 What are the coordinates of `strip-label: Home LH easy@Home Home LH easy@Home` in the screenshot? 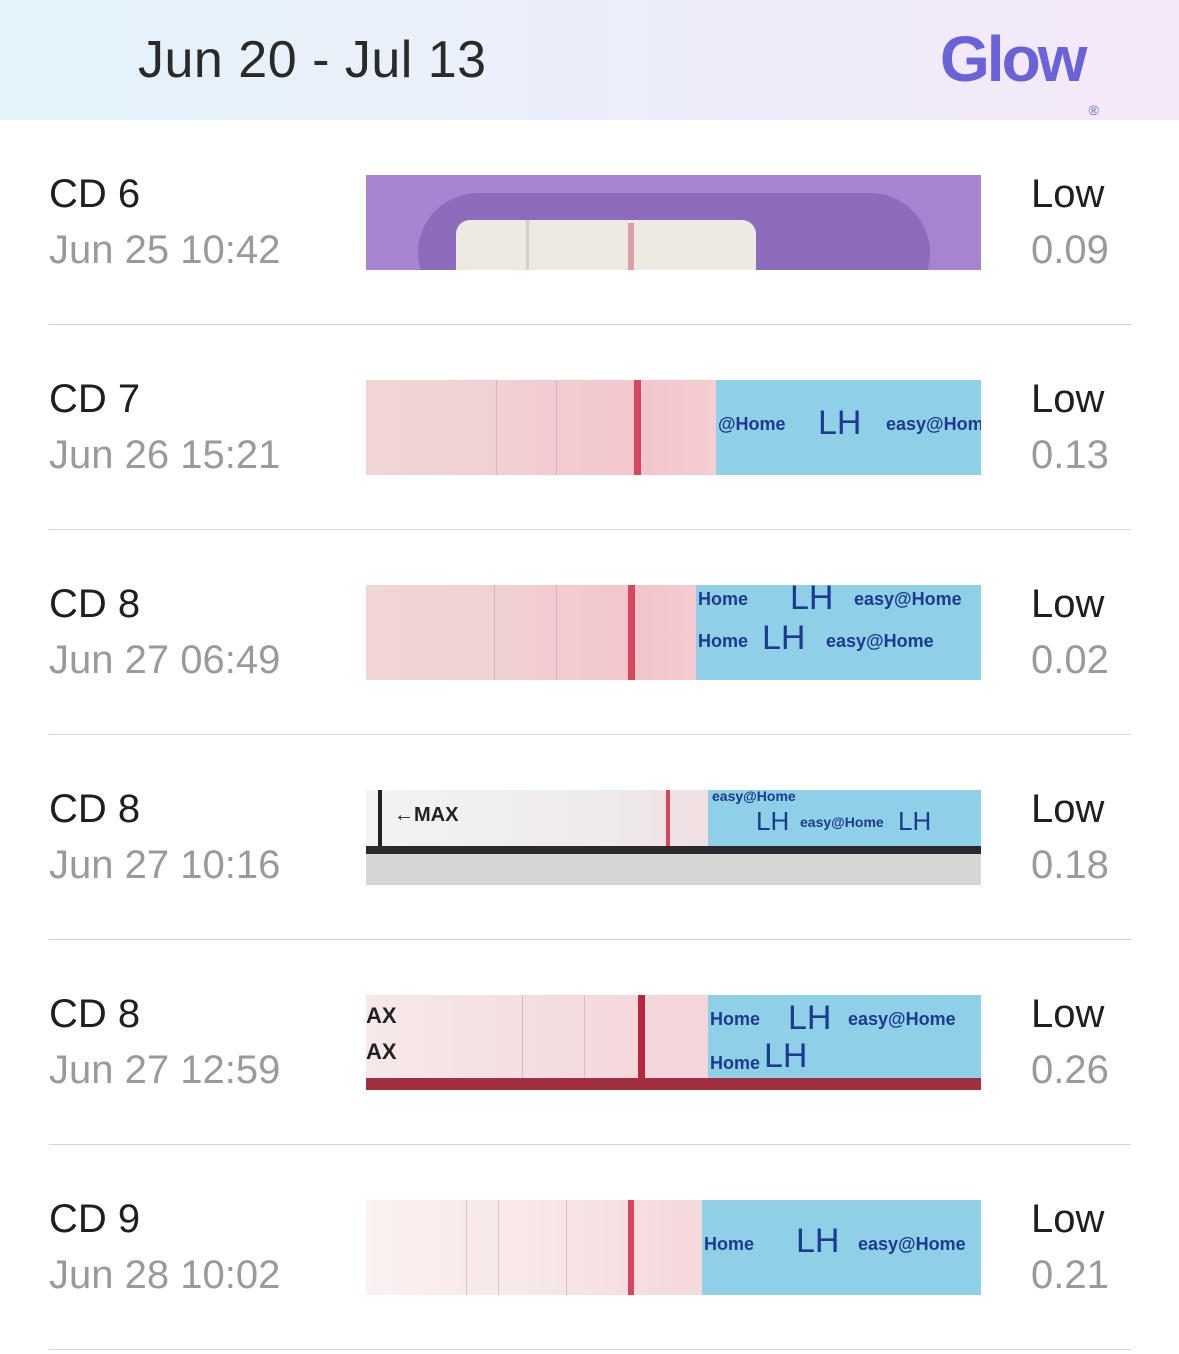 It's located at (838, 632).